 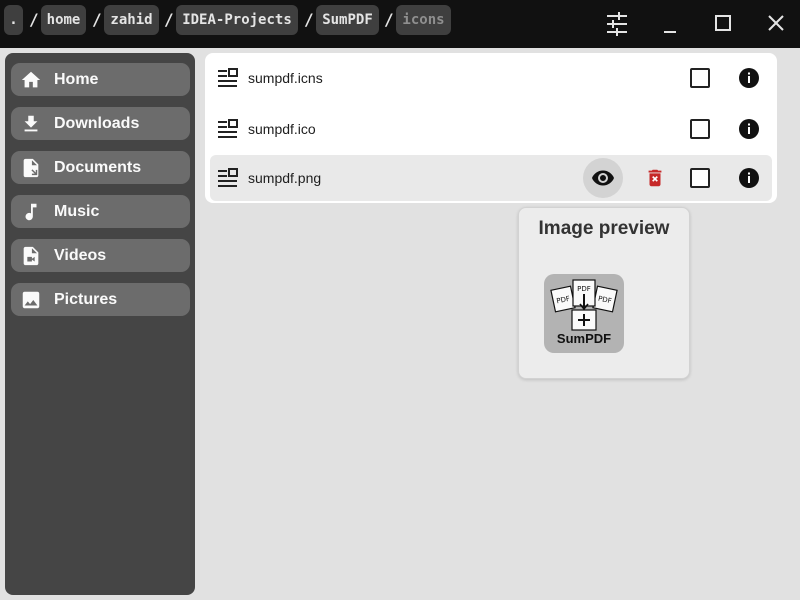 I want to click on sidebar-item-label: Music, so click(x=77, y=211).